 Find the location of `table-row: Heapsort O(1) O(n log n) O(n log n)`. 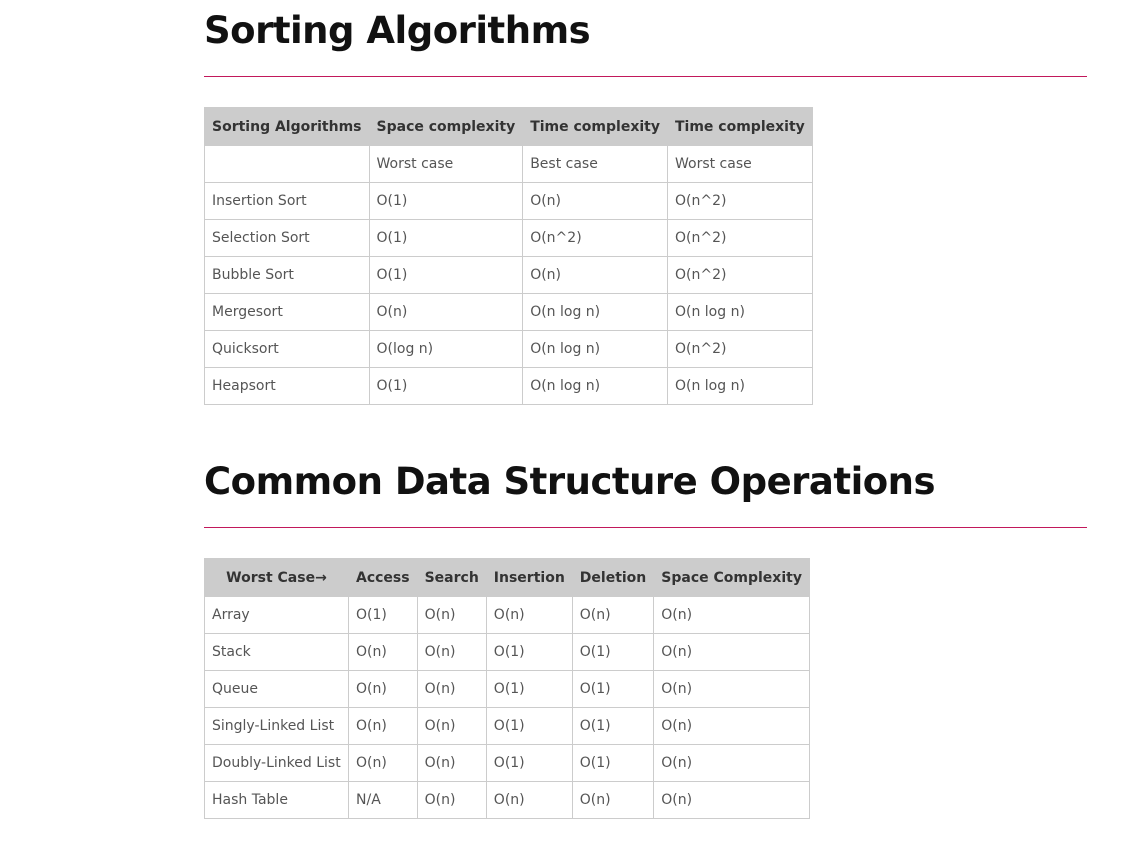

table-row: Heapsort O(1) O(n log n) O(n log n) is located at coordinates (508, 386).